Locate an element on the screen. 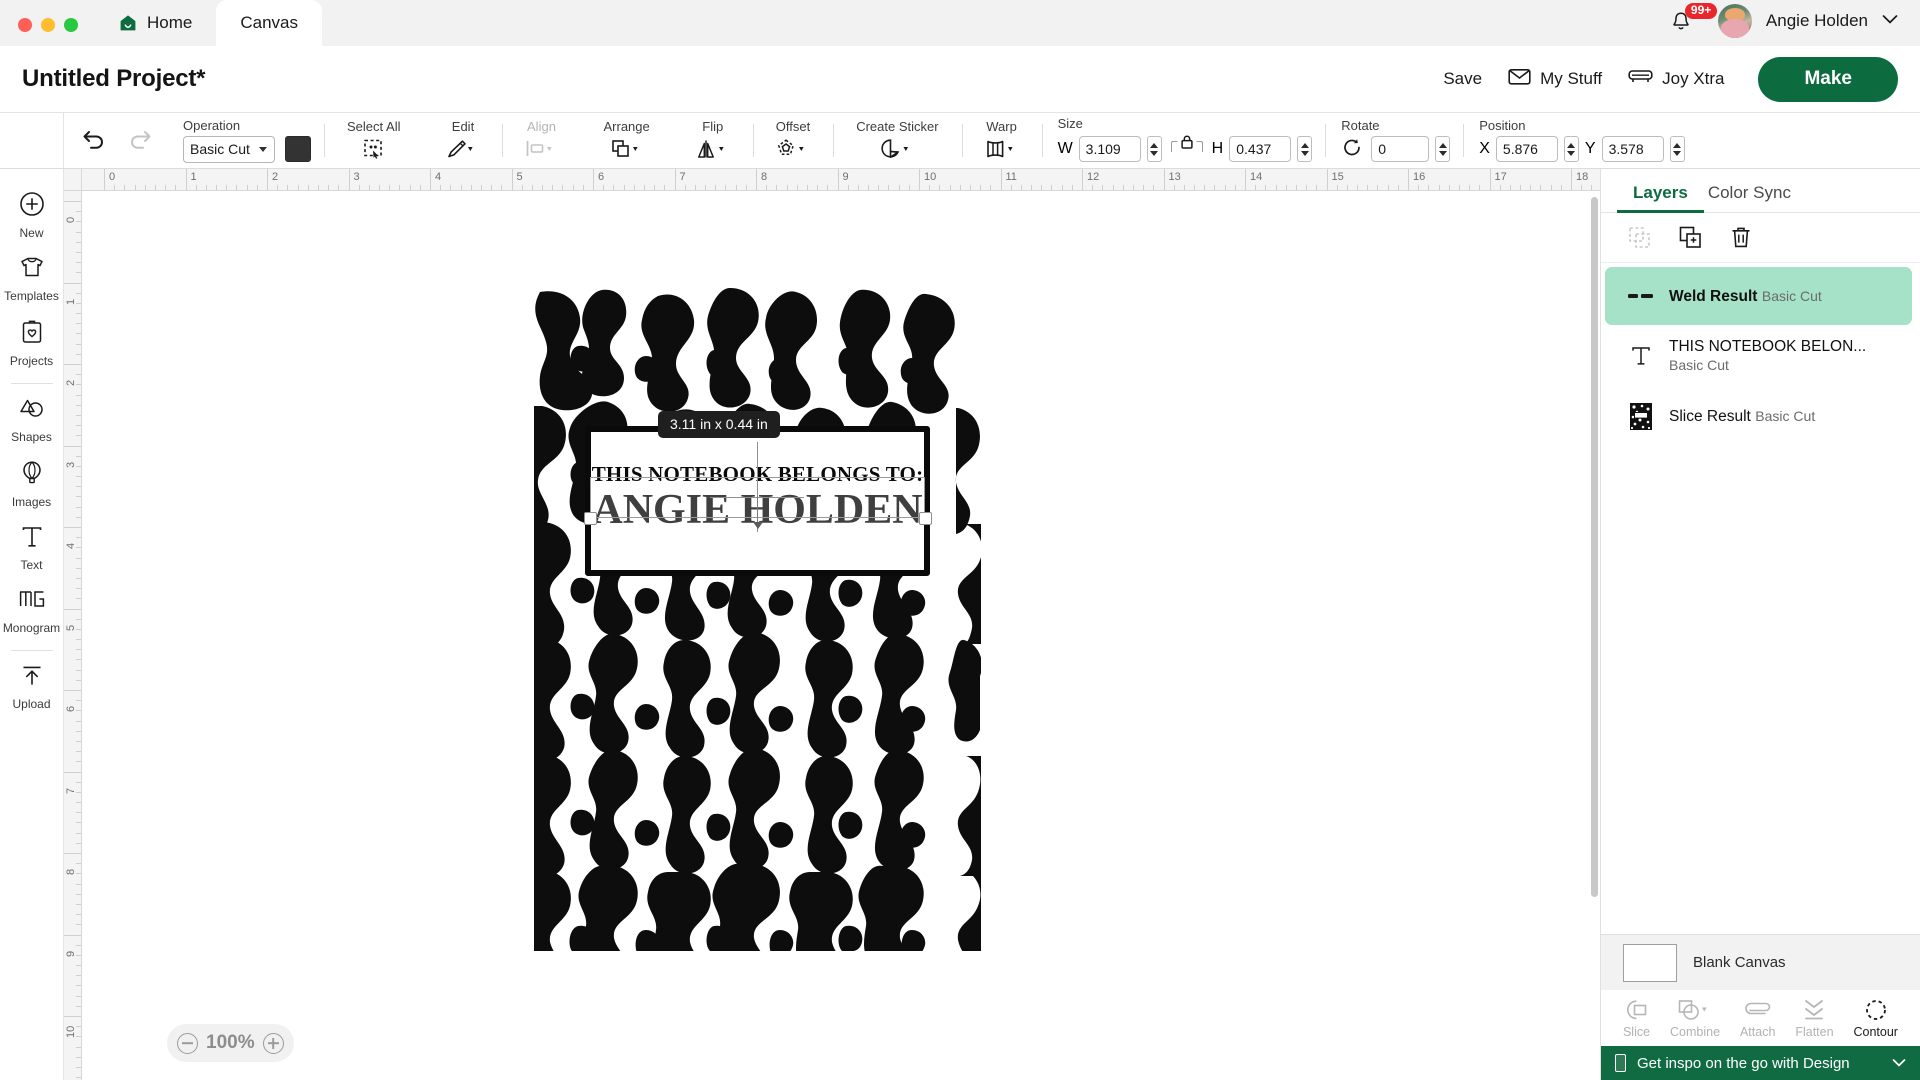 The image size is (1920, 1080). ruler-tick-label: 15 is located at coordinates (1337, 177).